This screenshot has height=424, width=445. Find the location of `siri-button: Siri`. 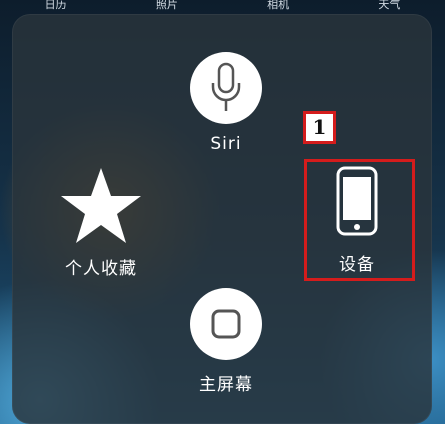

siri-button: Siri is located at coordinates (226, 103).